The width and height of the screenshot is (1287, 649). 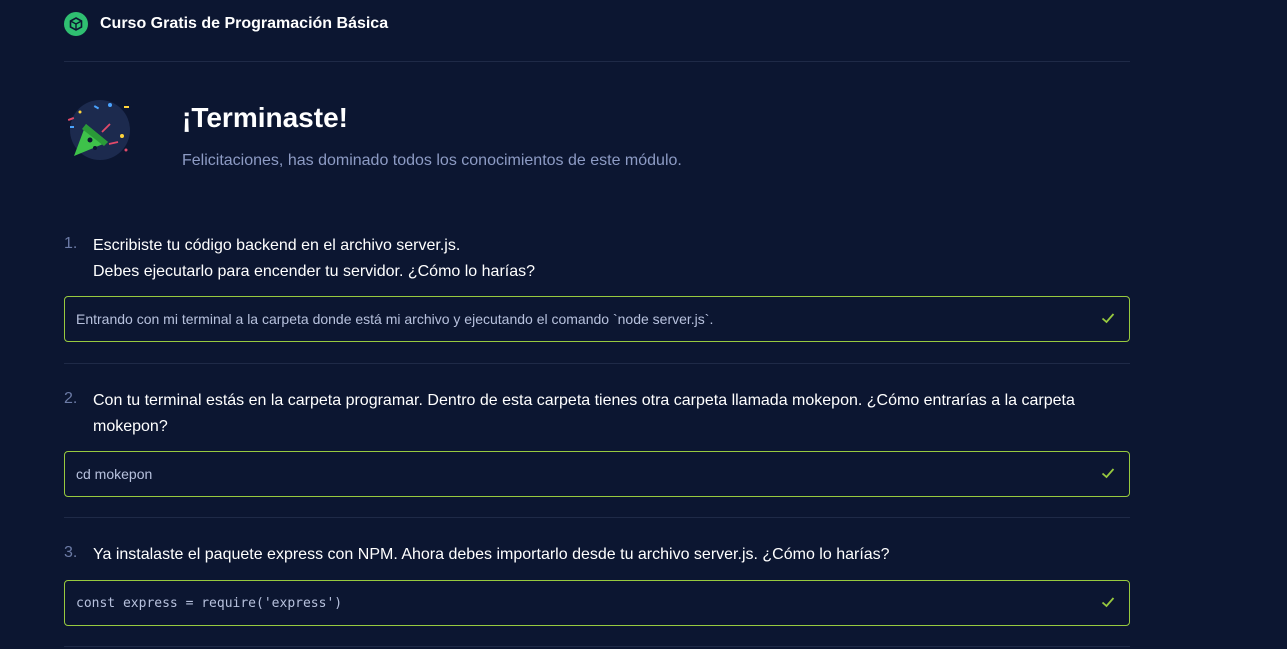 I want to click on answer-text: cd mokepon, so click(x=114, y=474).